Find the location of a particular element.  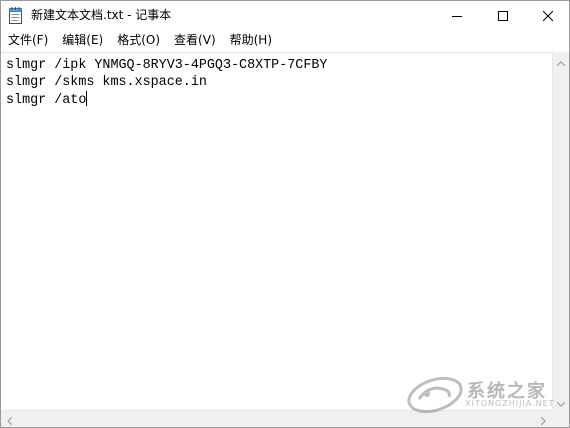

vertical-scrollbar is located at coordinates (560, 231).